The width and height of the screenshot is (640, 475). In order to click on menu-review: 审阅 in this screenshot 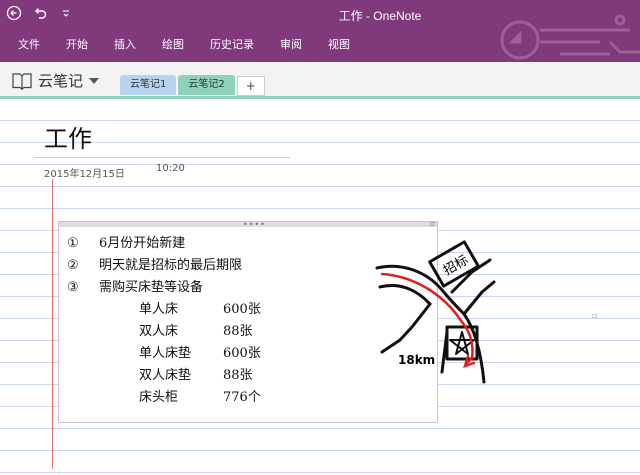, I will do `click(291, 44)`.